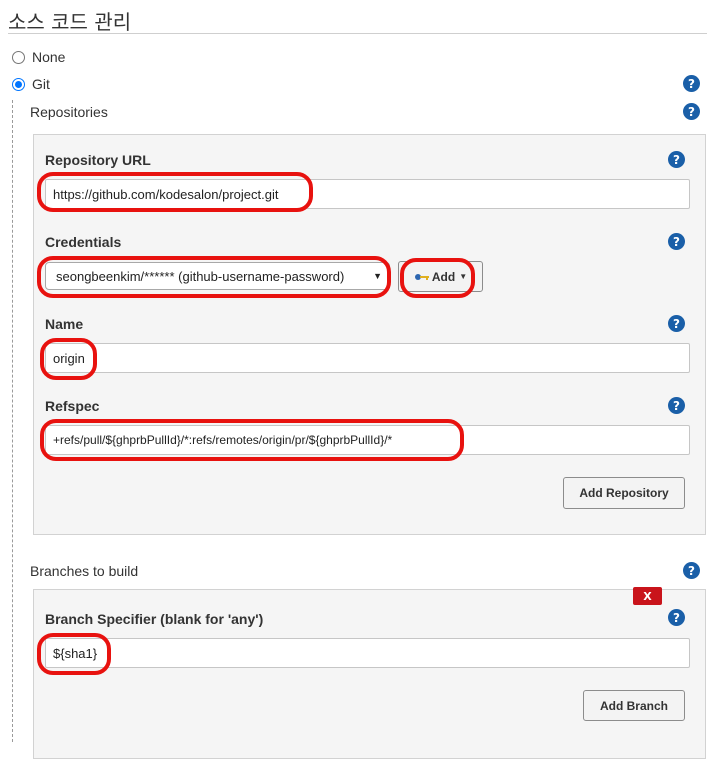 The width and height of the screenshot is (715, 759). Describe the element at coordinates (98, 160) in the screenshot. I see `repository-url-label: Repository URL` at that location.